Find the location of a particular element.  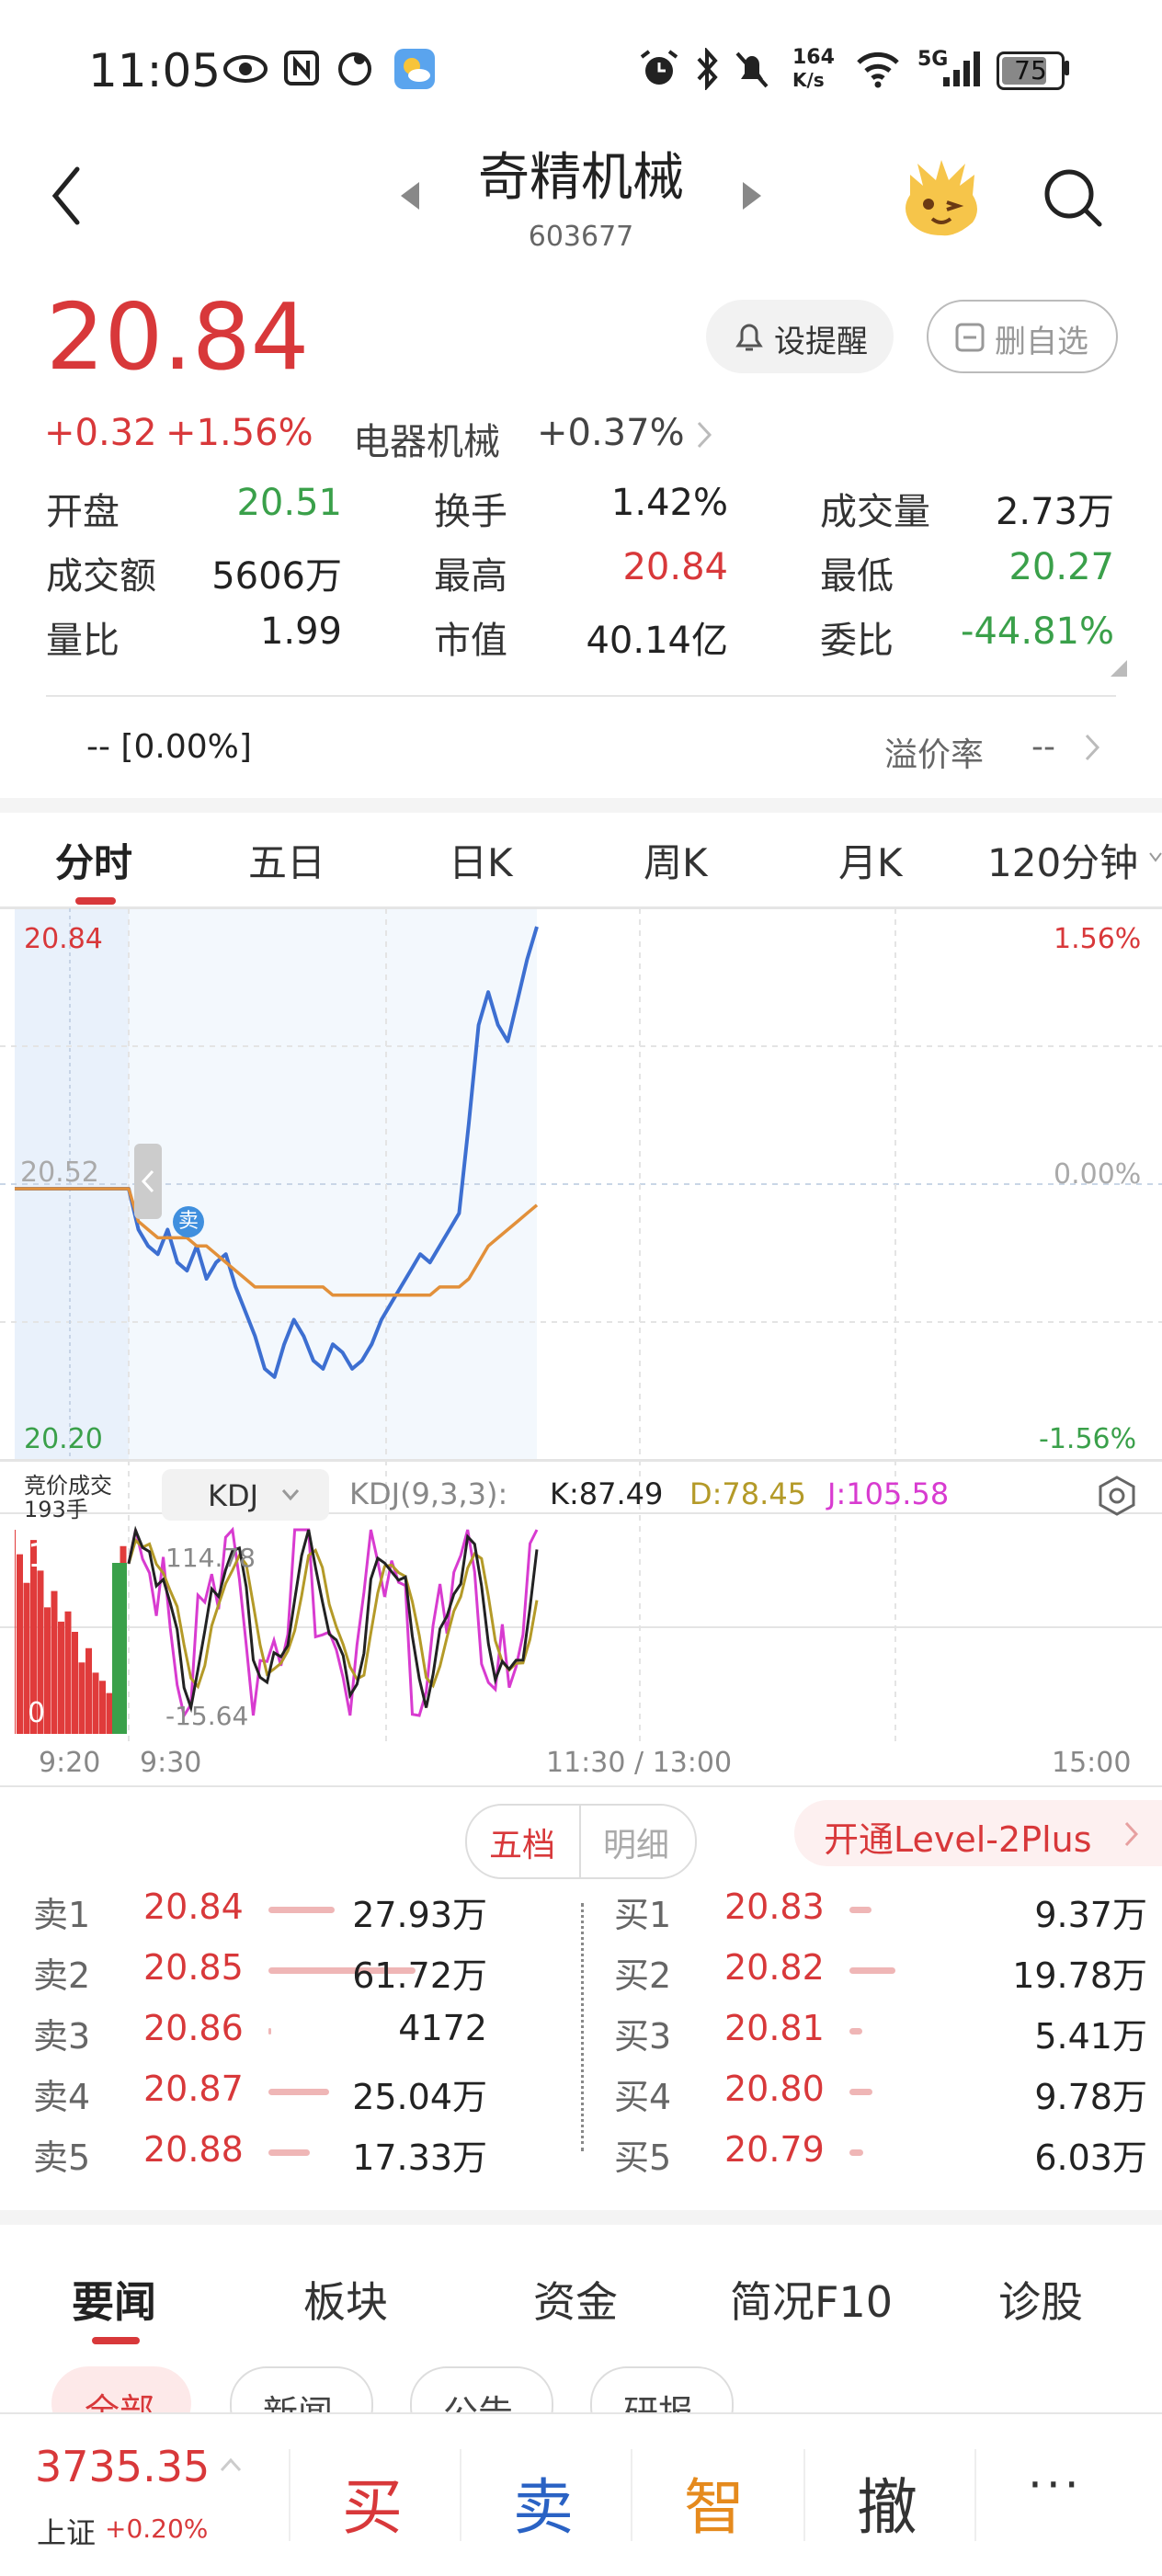

index-change: +0.20% is located at coordinates (157, 2528).